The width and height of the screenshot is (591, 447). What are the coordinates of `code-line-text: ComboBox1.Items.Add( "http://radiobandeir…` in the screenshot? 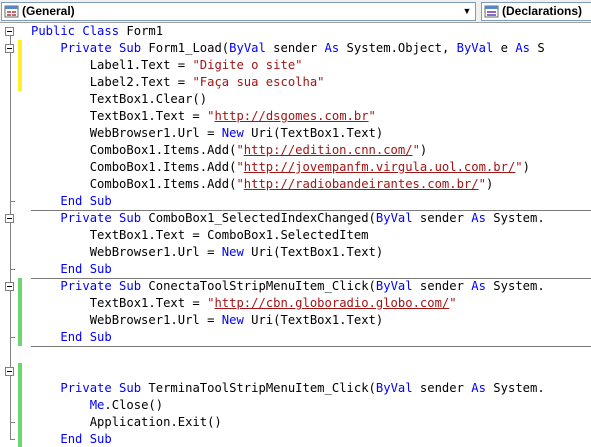 It's located at (262, 184).